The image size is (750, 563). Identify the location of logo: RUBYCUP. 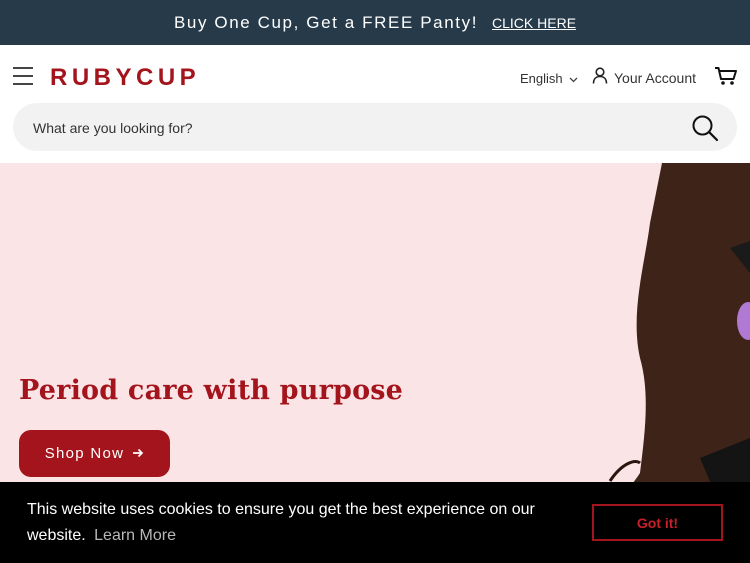
(129, 76).